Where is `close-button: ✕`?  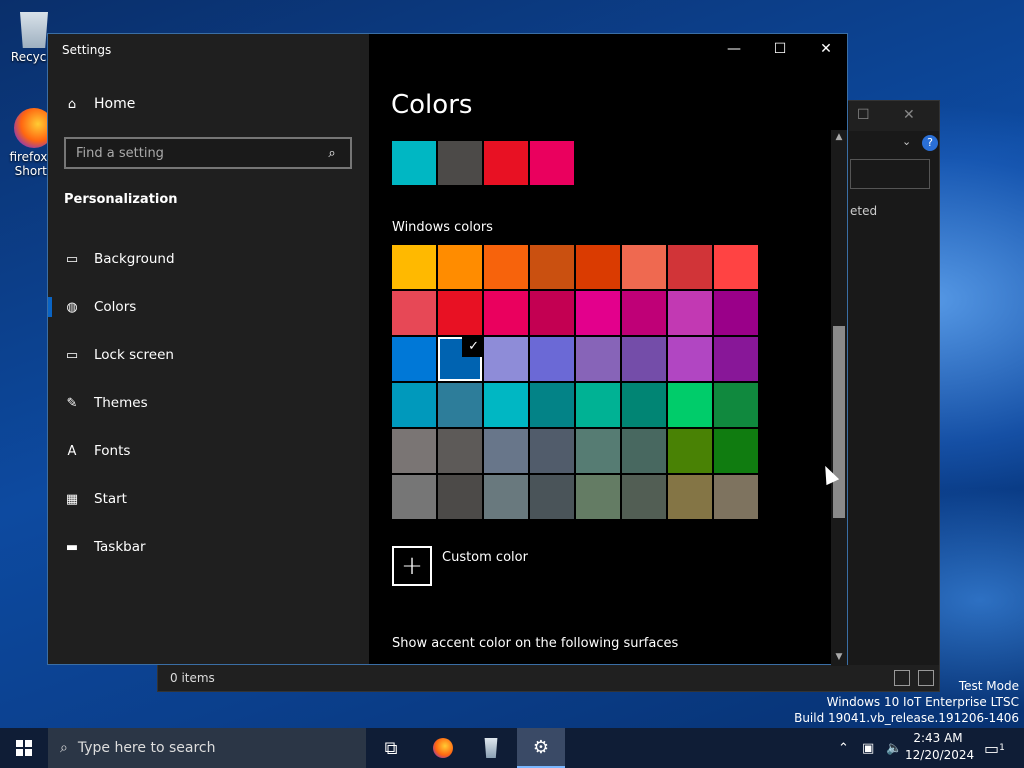 close-button: ✕ is located at coordinates (909, 115).